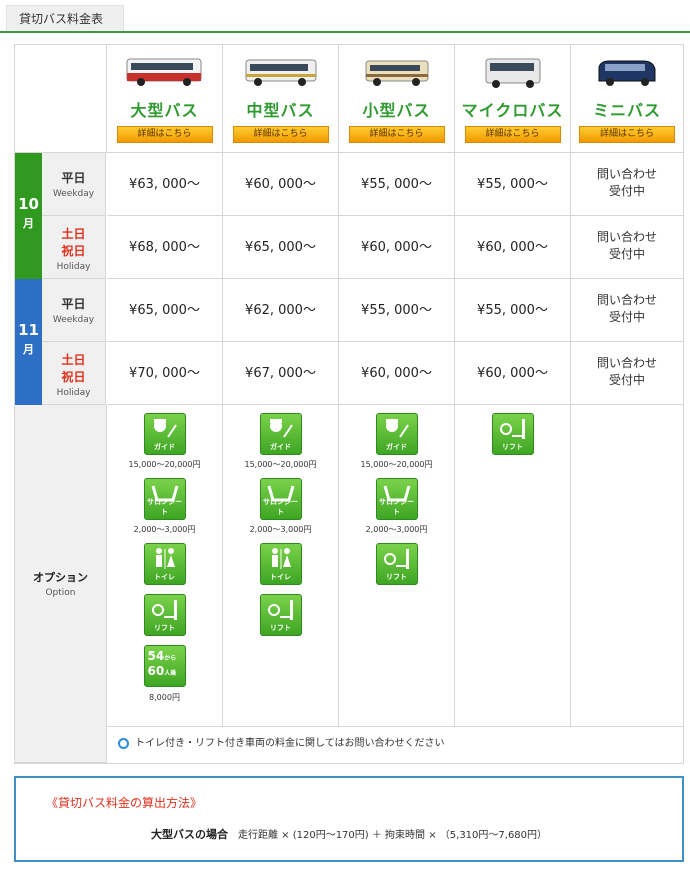 This screenshot has width=690, height=887. Describe the element at coordinates (627, 99) in the screenshot. I see `bus-header-mini: ミニバス 詳細はこちら` at that location.